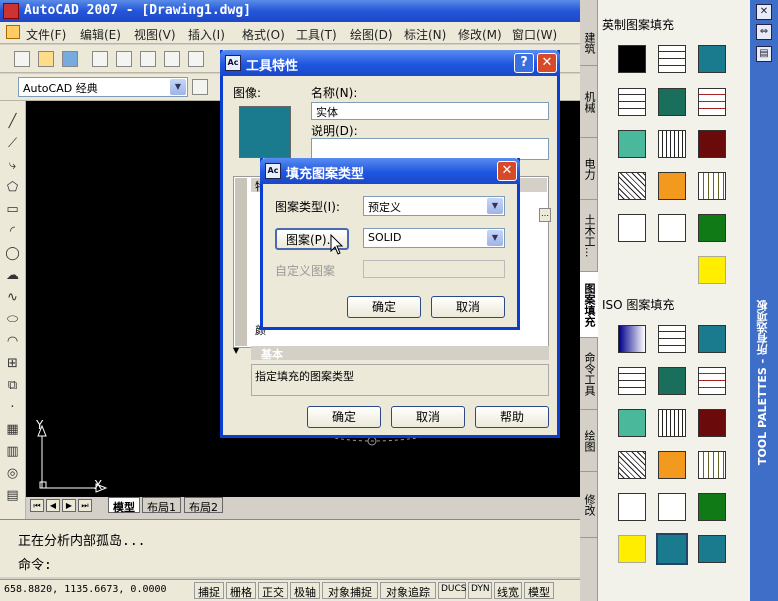  What do you see at coordinates (12, 187) in the screenshot?
I see `polygon-icon: ⬠` at bounding box center [12, 187].